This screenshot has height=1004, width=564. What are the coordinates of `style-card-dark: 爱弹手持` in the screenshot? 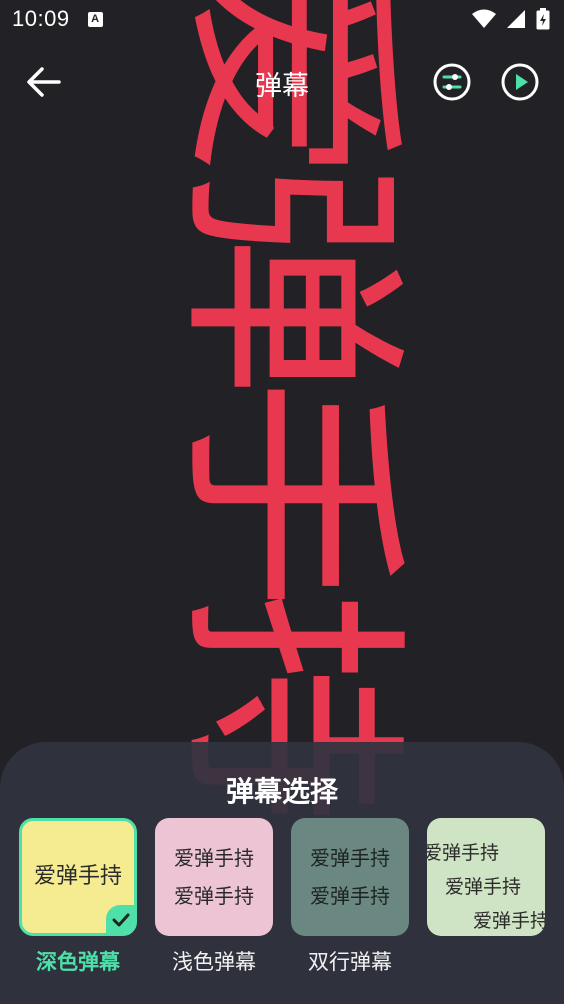 It's located at (78, 877).